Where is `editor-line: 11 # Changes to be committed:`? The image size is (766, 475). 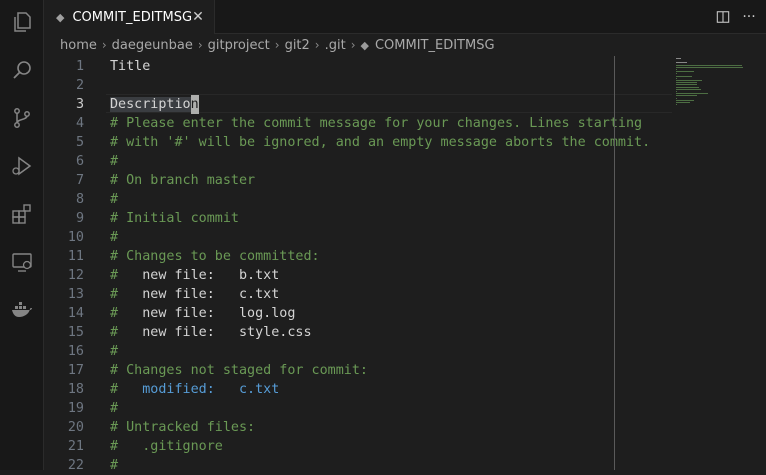
editor-line: 11 # Changes to be committed: is located at coordinates (357, 256).